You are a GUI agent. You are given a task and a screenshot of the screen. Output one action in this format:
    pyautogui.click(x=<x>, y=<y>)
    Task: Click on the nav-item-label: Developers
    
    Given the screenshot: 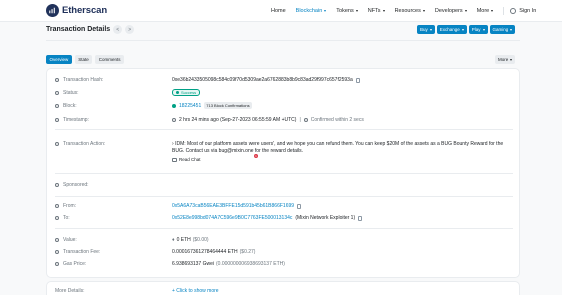 What is the action you would take?
    pyautogui.click(x=448, y=11)
    